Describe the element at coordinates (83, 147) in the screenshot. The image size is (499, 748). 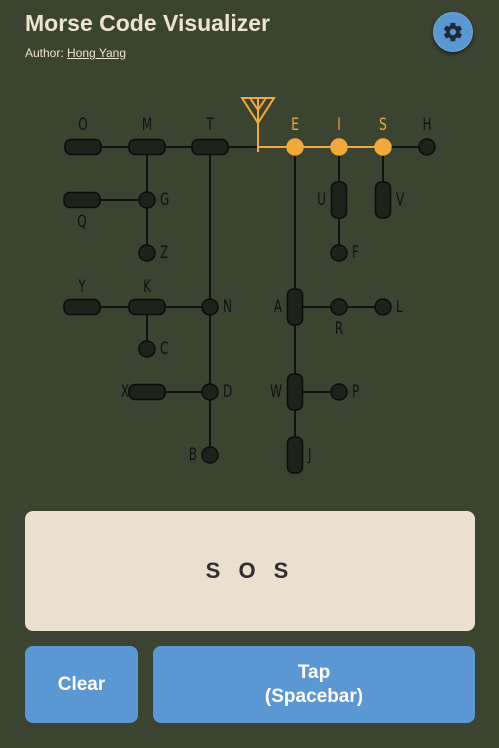
I see `node-dash-o` at that location.